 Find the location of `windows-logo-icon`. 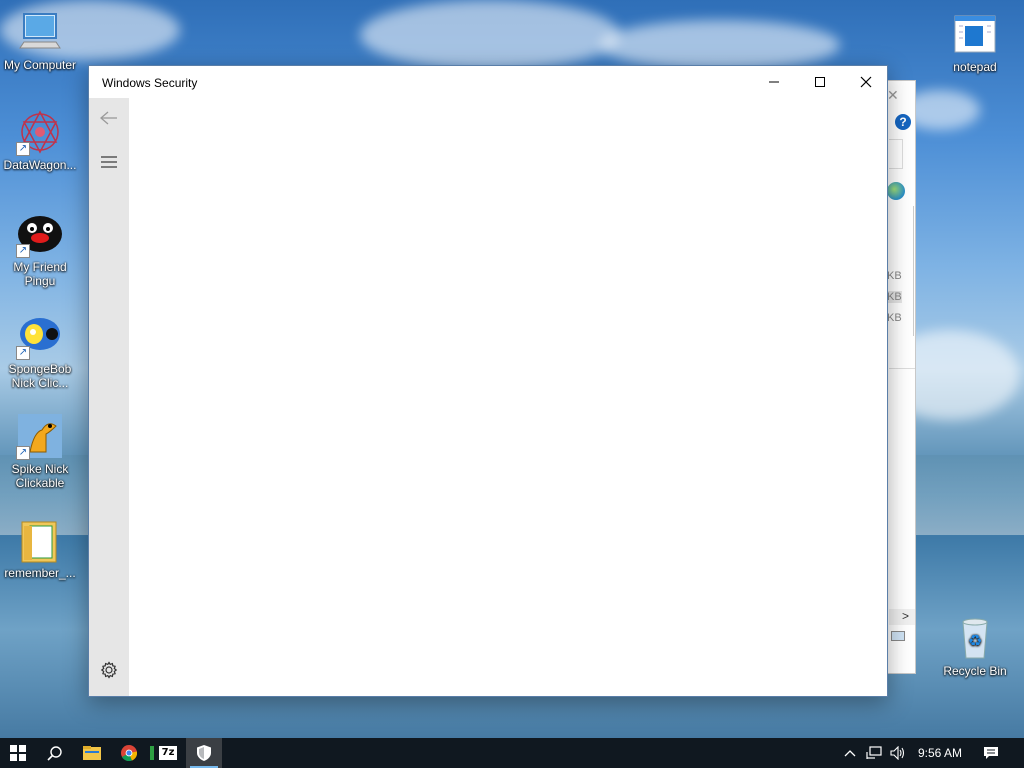

windows-logo-icon is located at coordinates (18, 753).